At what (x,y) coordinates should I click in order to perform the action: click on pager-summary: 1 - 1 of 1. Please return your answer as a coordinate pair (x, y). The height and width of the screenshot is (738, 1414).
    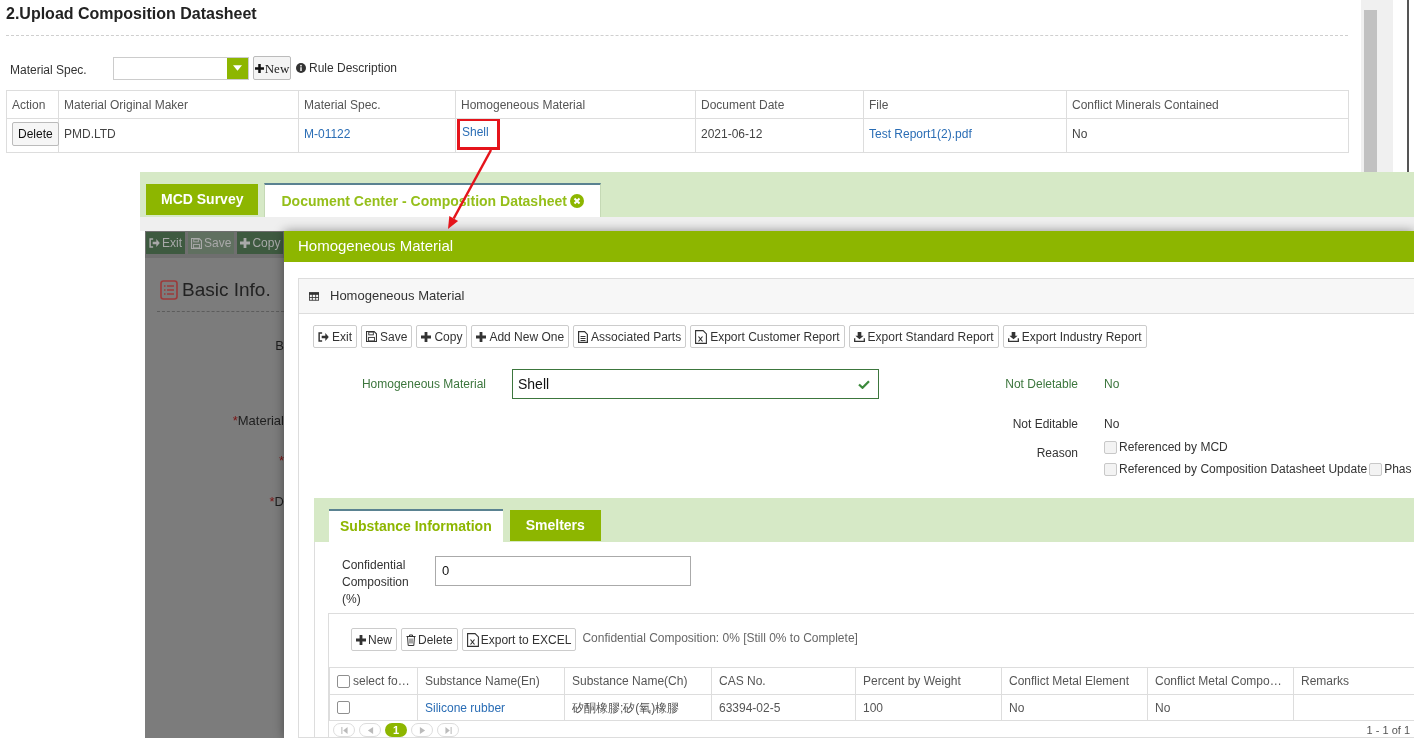
    Looking at the image, I should click on (1388, 730).